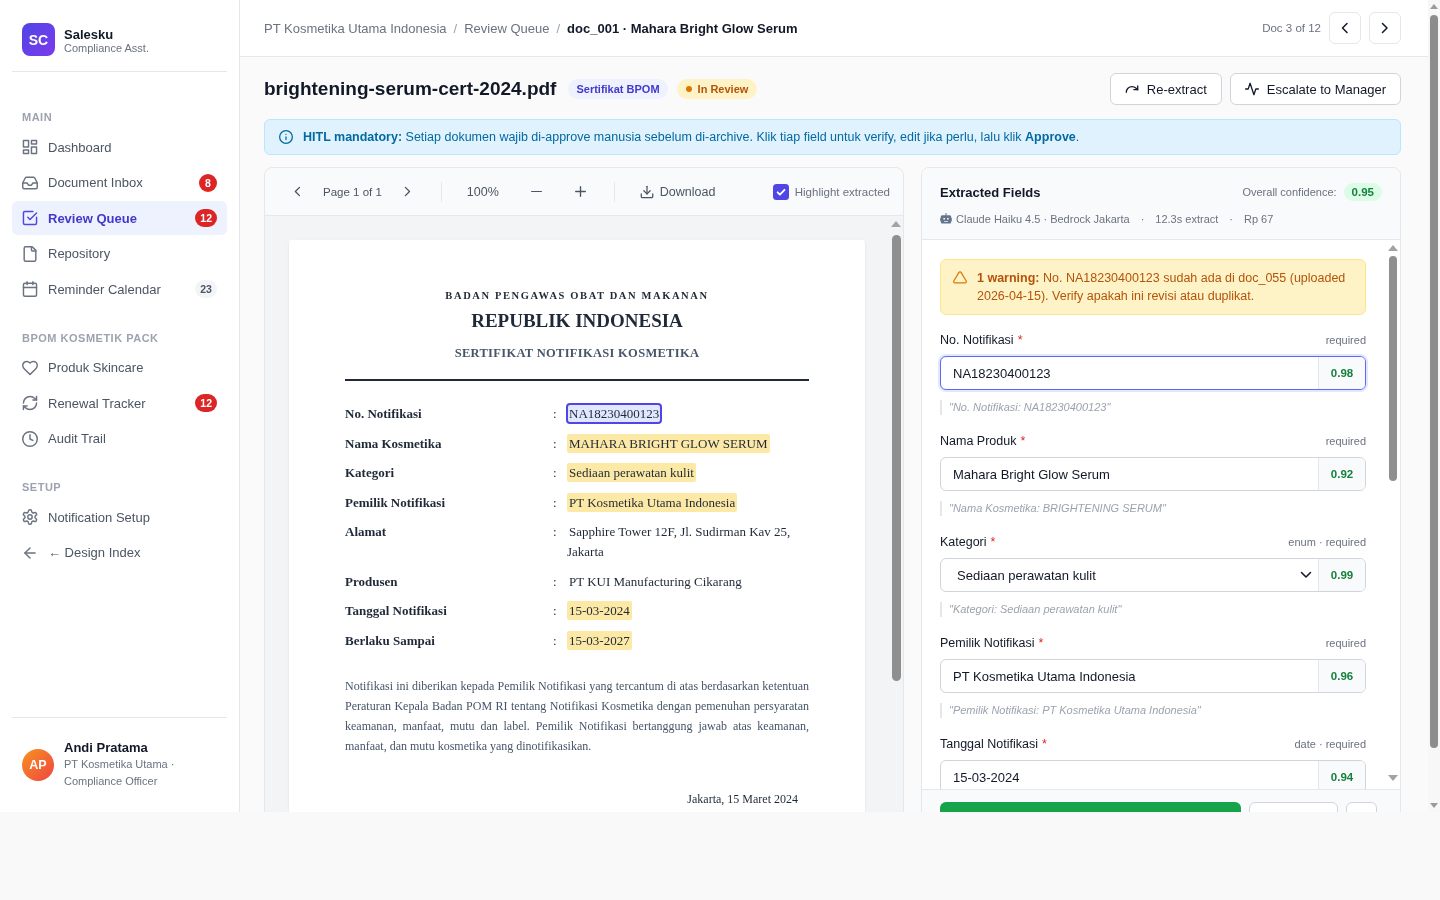  I want to click on confidence-score: 0.92, so click(1341, 474).